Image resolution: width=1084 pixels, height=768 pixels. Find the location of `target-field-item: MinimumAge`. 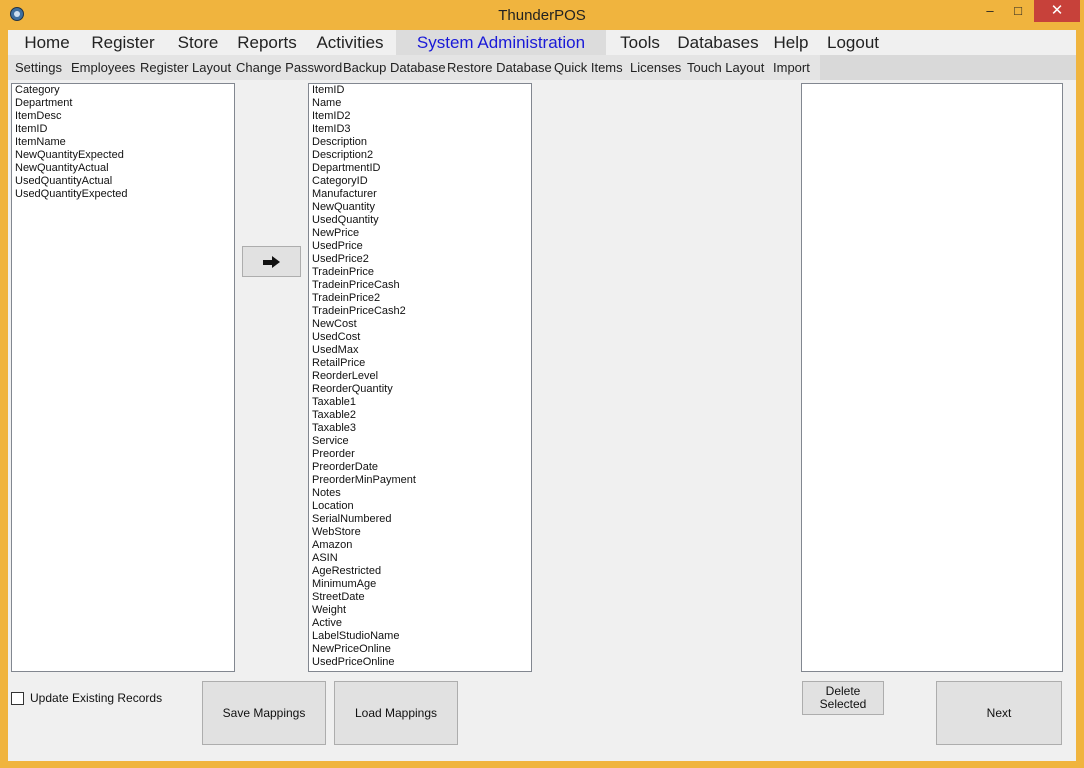

target-field-item: MinimumAge is located at coordinates (420, 584).